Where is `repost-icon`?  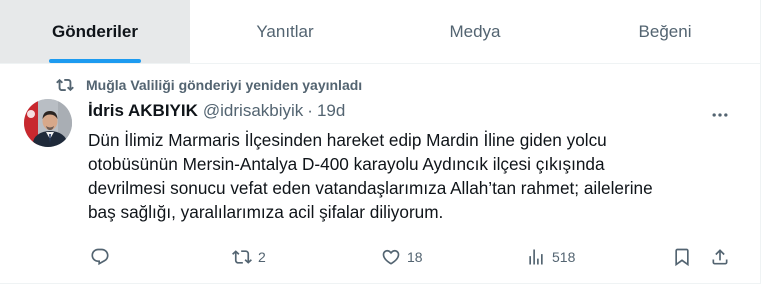
repost-icon is located at coordinates (65, 85).